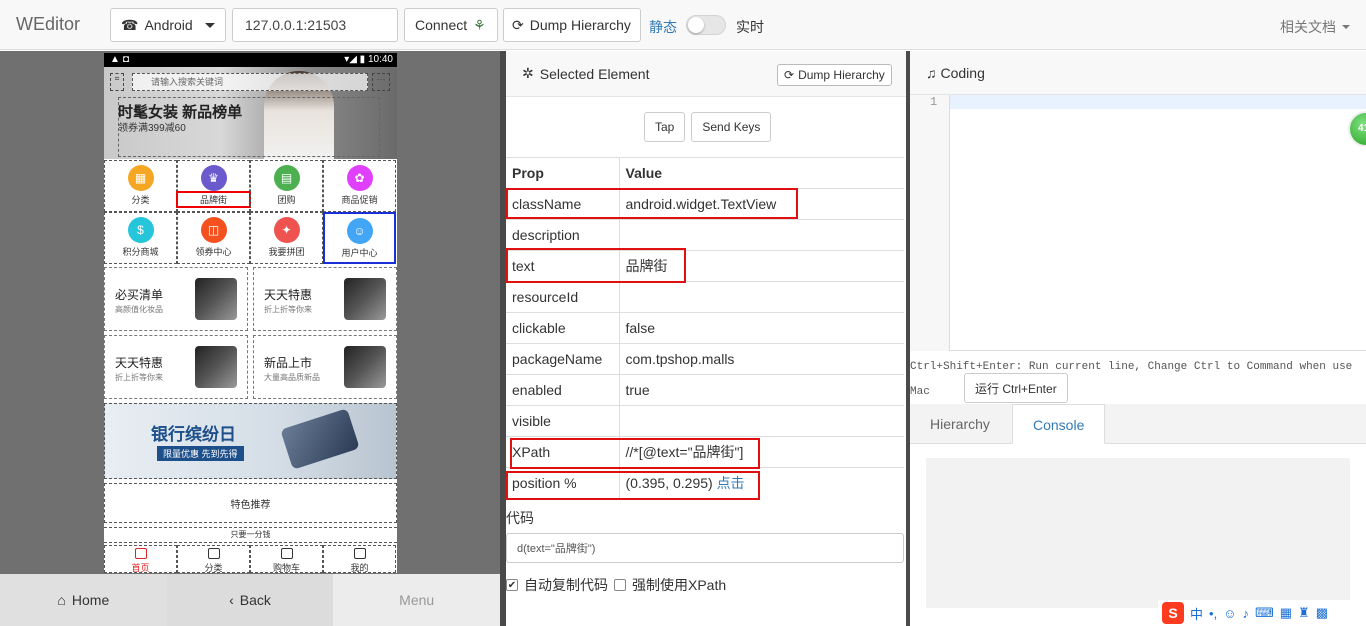  What do you see at coordinates (325, 299) in the screenshot?
I see `promo-card: 天天特惠 折上折等你来` at bounding box center [325, 299].